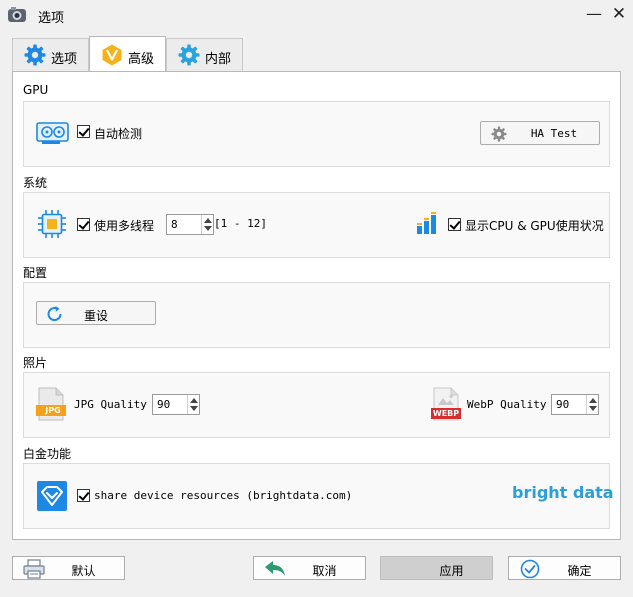 The height and width of the screenshot is (597, 633). Describe the element at coordinates (64, 59) in the screenshot. I see `tab-options-label: 选项` at that location.